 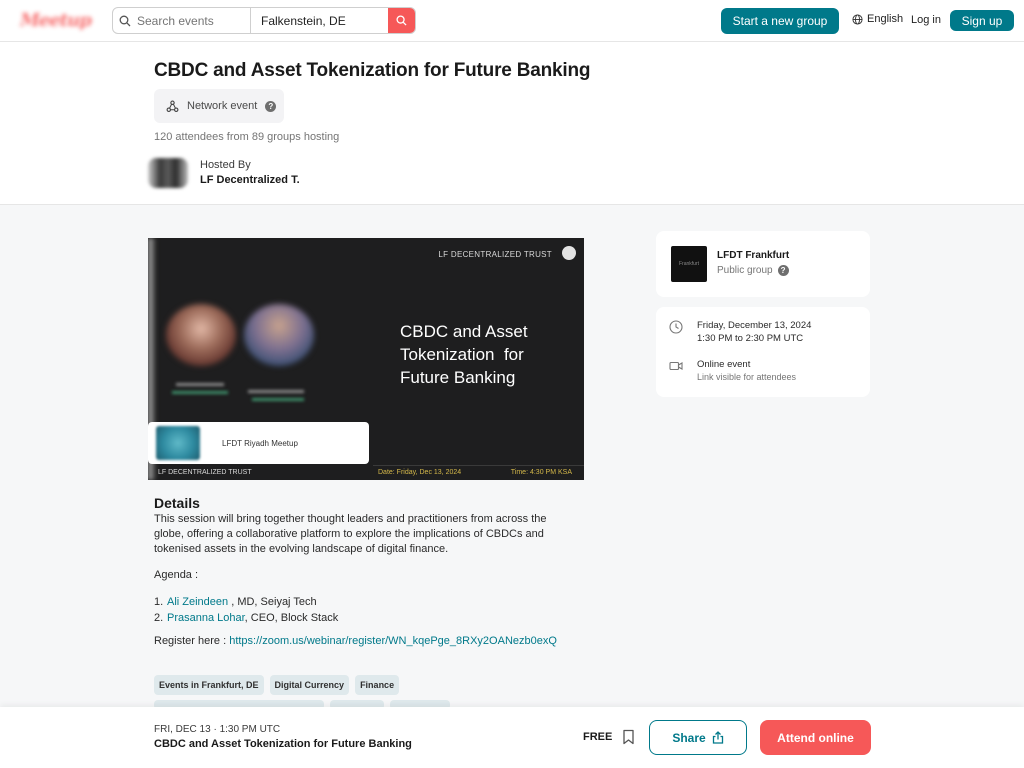 I want to click on event-date: Friday, December 13, 2024, so click(x=754, y=325).